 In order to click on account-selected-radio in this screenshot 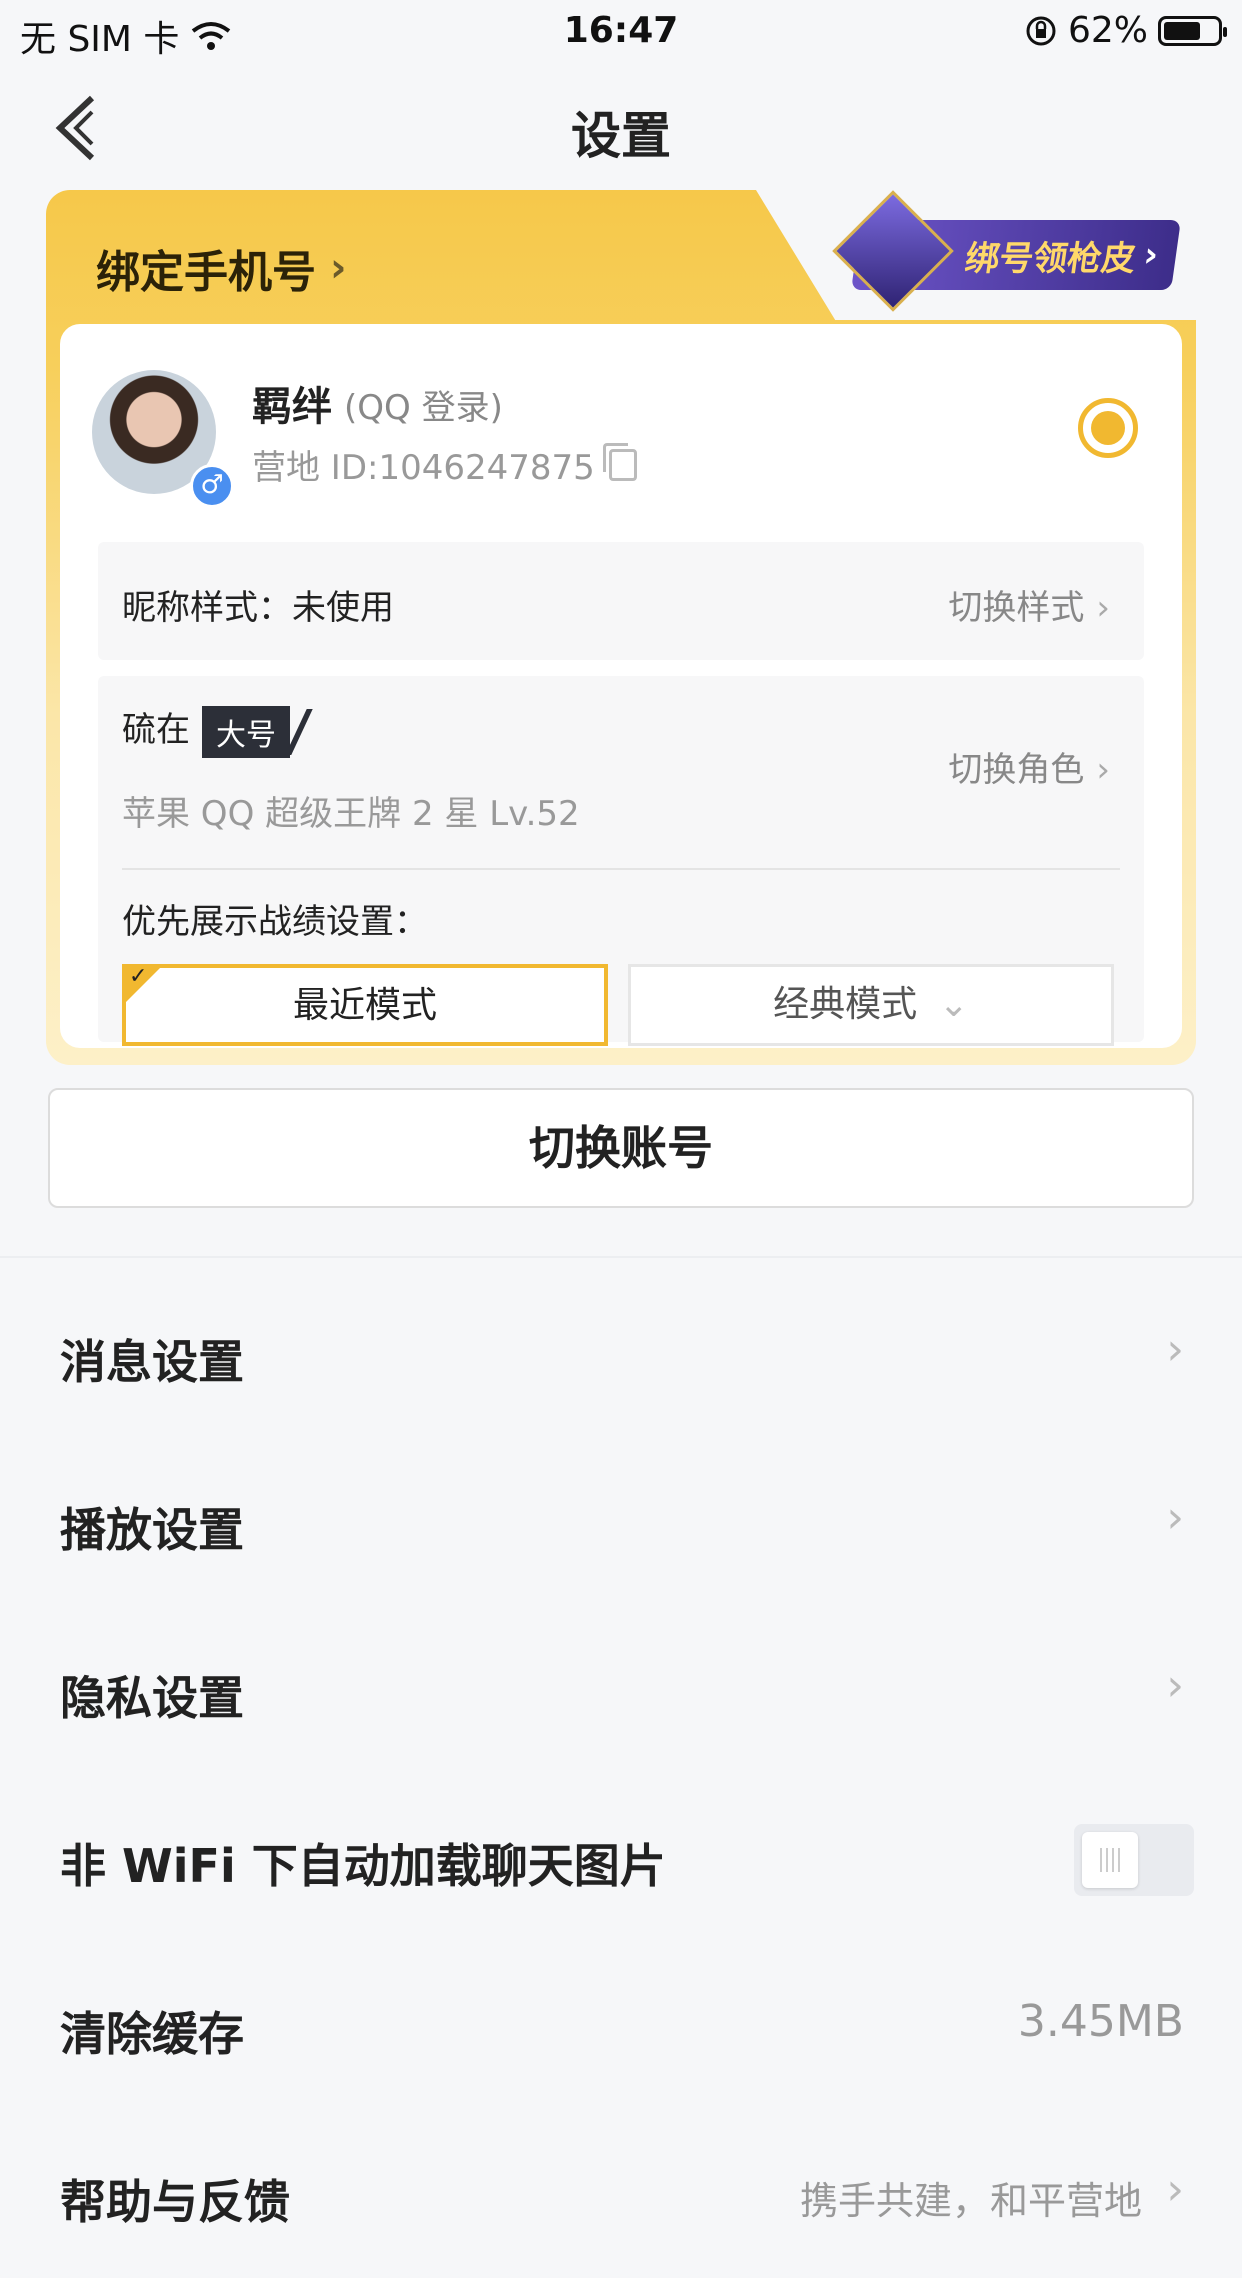, I will do `click(1108, 428)`.